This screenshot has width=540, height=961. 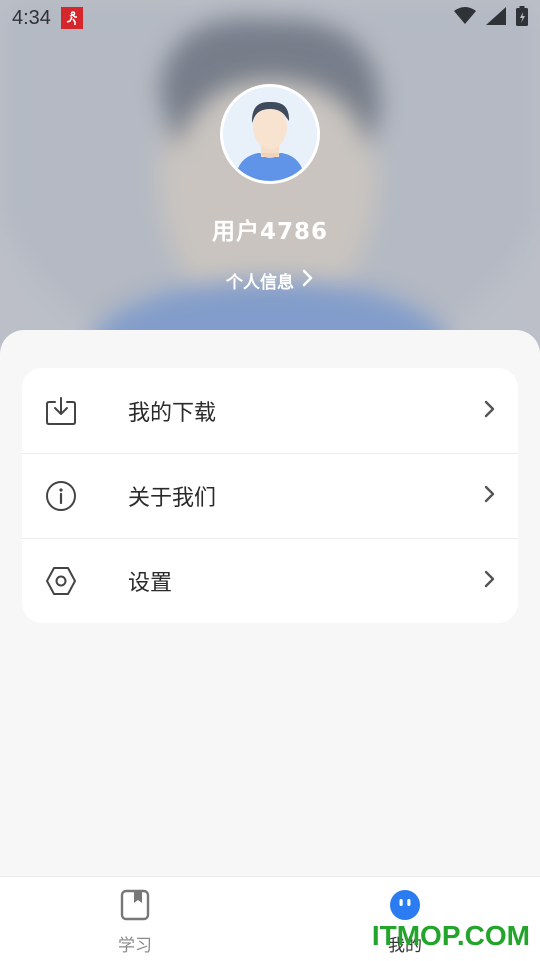 I want to click on wifi-icon, so click(x=465, y=18).